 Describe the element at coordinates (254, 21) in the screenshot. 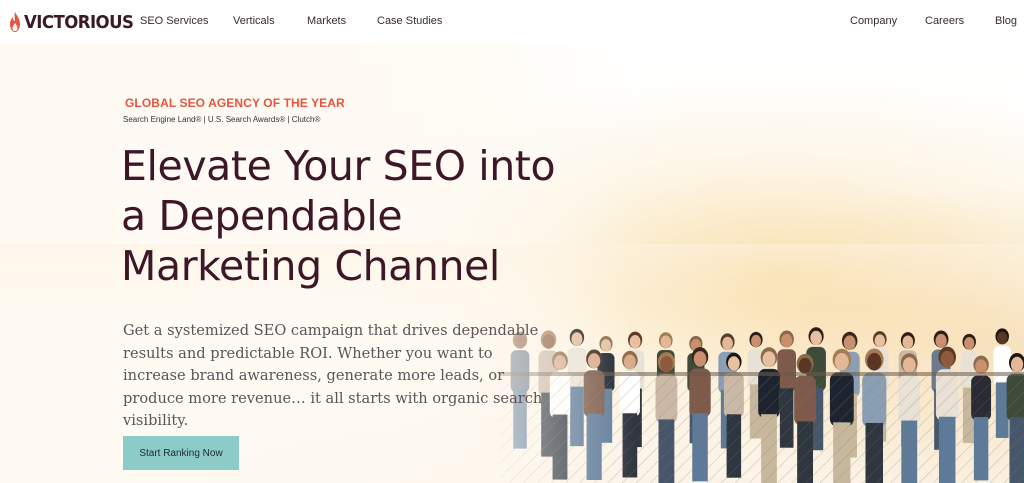

I see `nav-verticals: Verticals` at that location.